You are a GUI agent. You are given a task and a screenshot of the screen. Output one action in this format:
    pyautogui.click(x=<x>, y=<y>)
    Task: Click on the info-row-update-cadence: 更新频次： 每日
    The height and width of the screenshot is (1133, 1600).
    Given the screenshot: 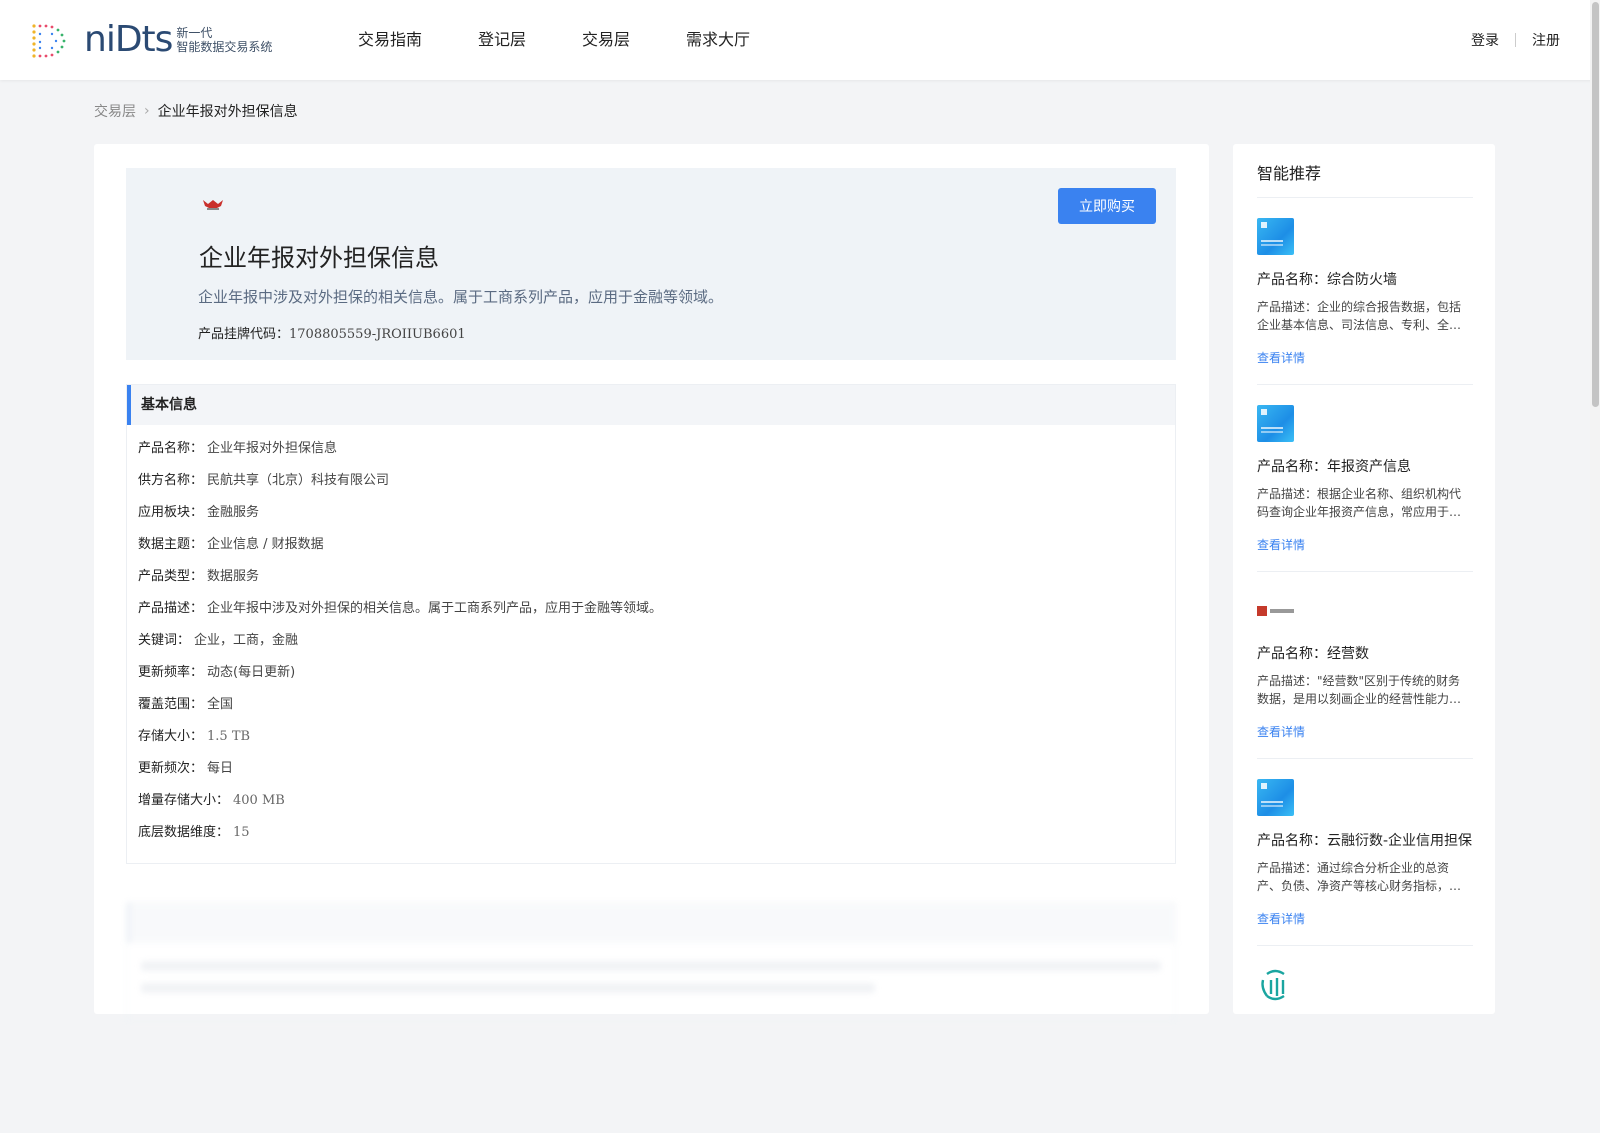 What is the action you would take?
    pyautogui.click(x=656, y=769)
    